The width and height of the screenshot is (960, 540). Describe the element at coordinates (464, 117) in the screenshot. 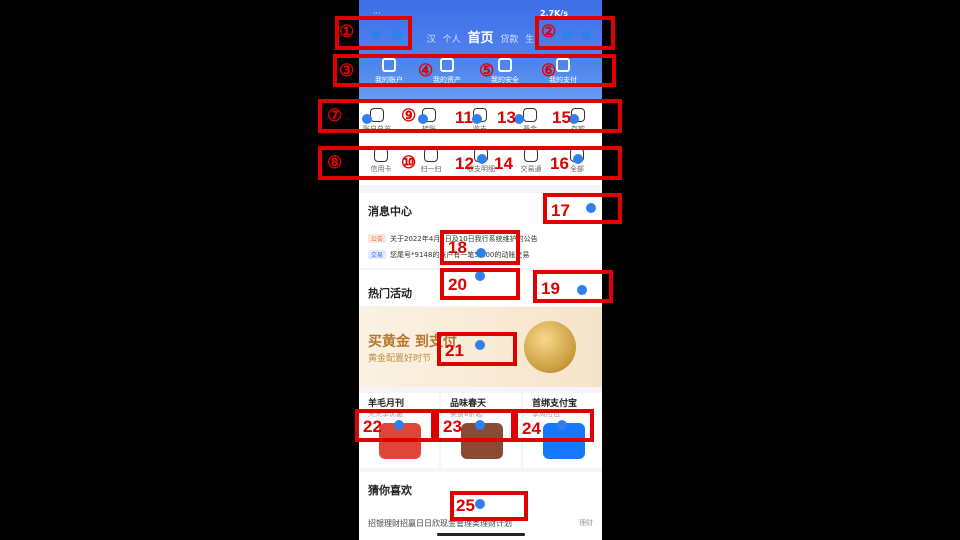

I see `annotation-label: 11` at that location.